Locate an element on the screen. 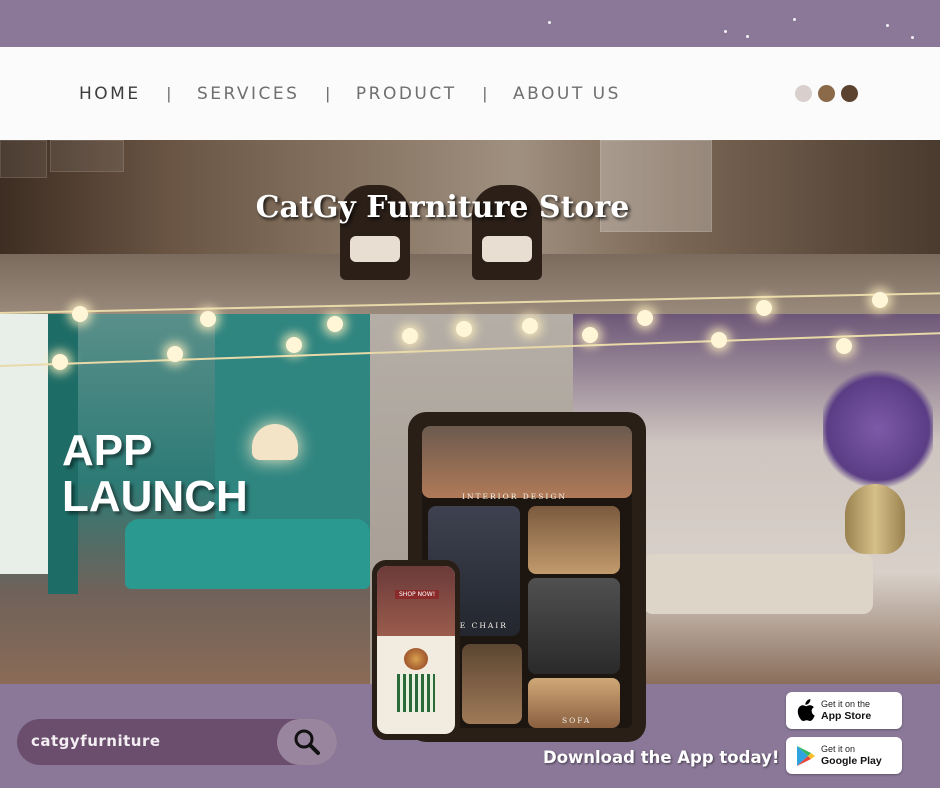 The width and height of the screenshot is (940, 788). lavender-bouquet is located at coordinates (878, 429).